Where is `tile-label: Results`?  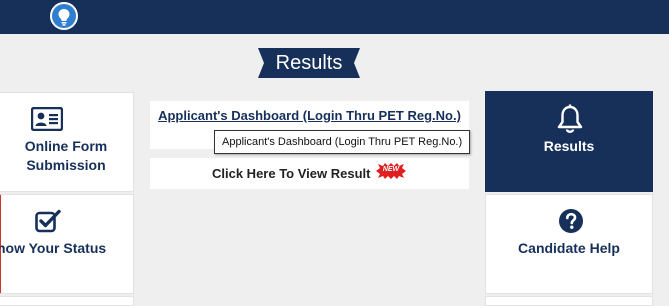
tile-label: Results is located at coordinates (569, 146).